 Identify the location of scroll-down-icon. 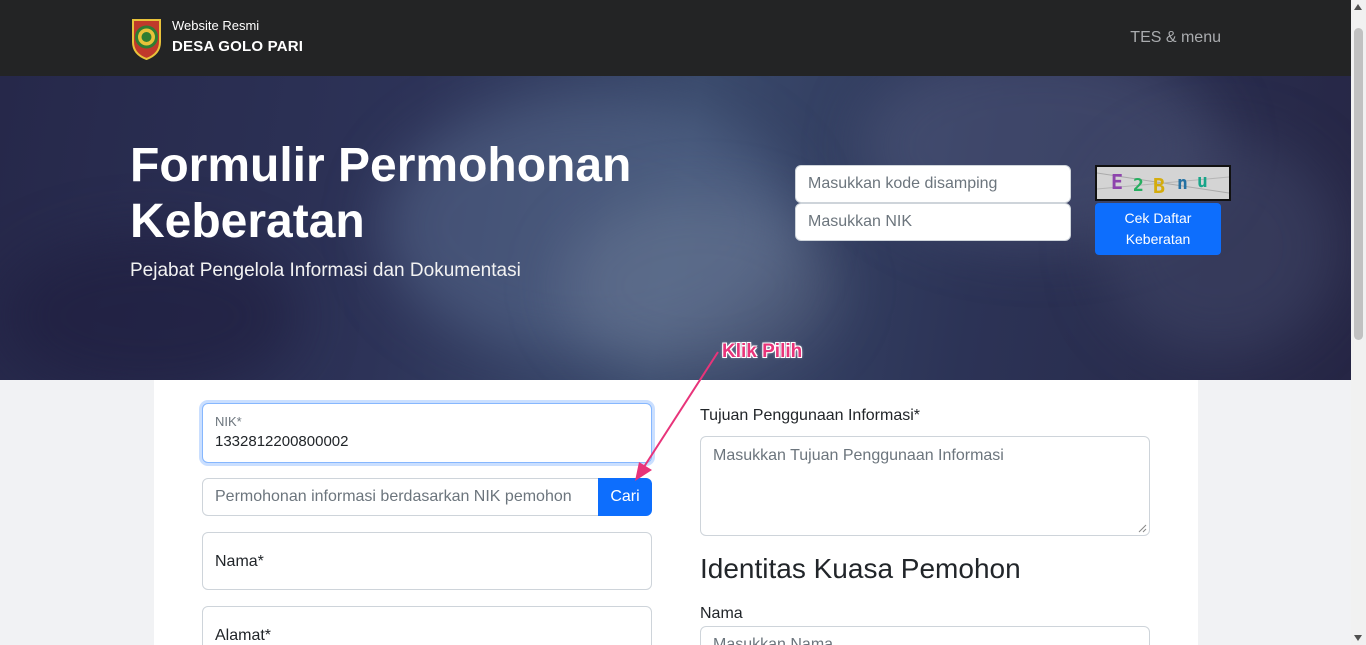
(1358, 638).